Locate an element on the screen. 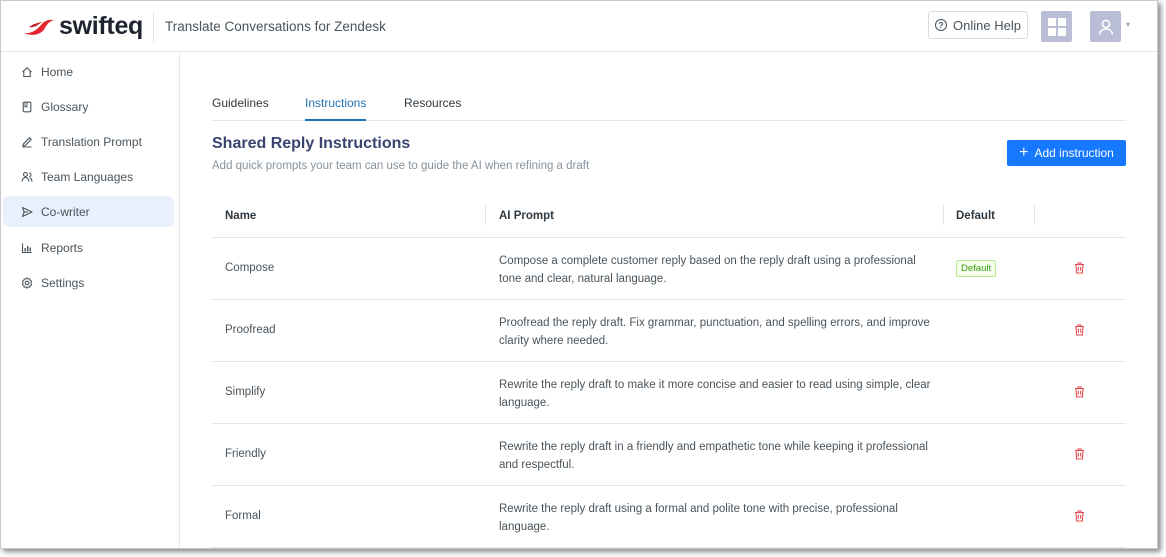 The height and width of the screenshot is (557, 1166). sidebar-item-reports: Reports is located at coordinates (88, 247).